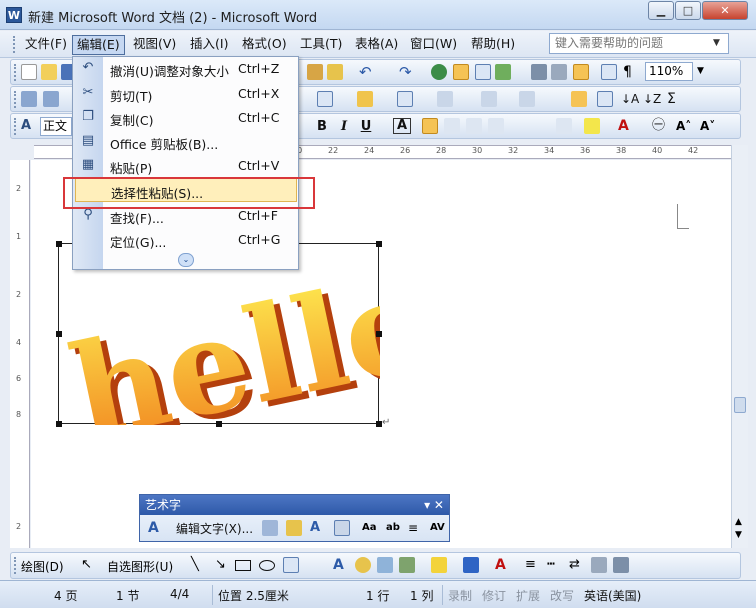  What do you see at coordinates (264, 45) in the screenshot?
I see `menu-format: 格式(O)` at bounding box center [264, 45].